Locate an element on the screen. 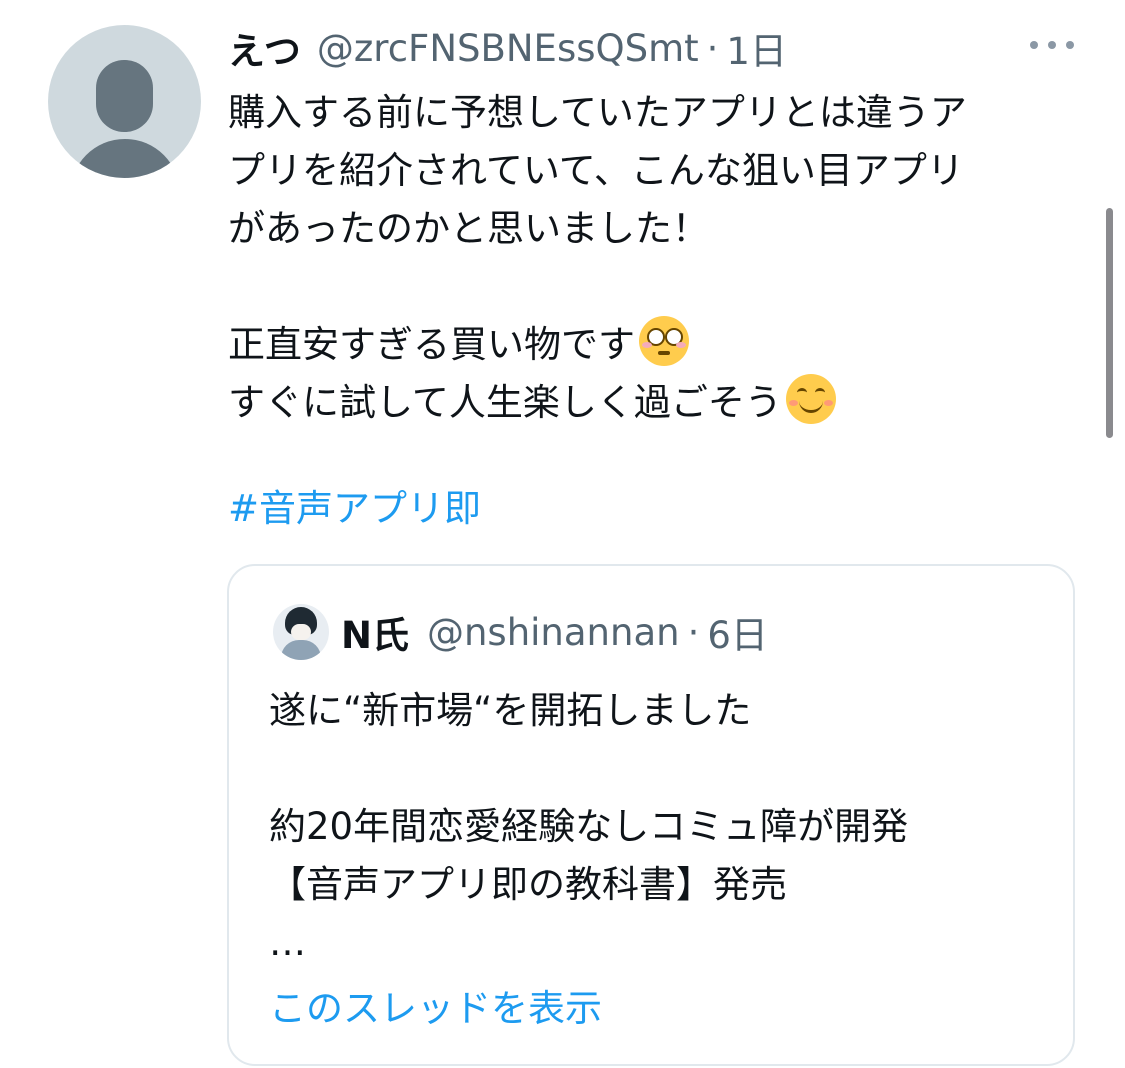 The image size is (1125, 1068). quoted-text-line: 【音声アプリ即の教科書】発売 is located at coordinates (528, 884).